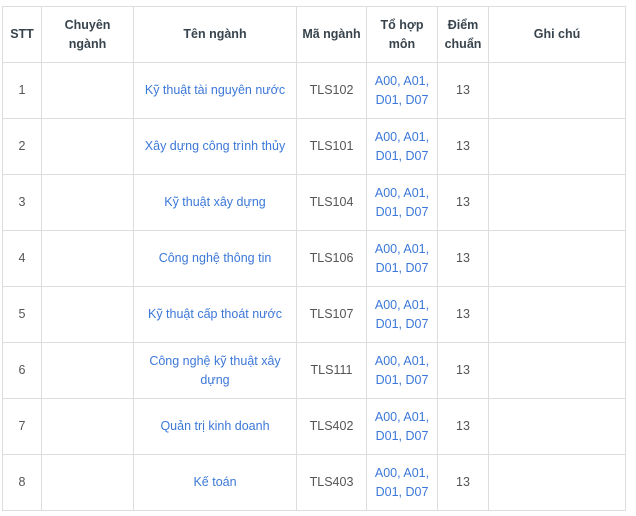  What do you see at coordinates (215, 90) in the screenshot?
I see `cell-ten-nganh: Kỹ thuật tài nguyên nước` at bounding box center [215, 90].